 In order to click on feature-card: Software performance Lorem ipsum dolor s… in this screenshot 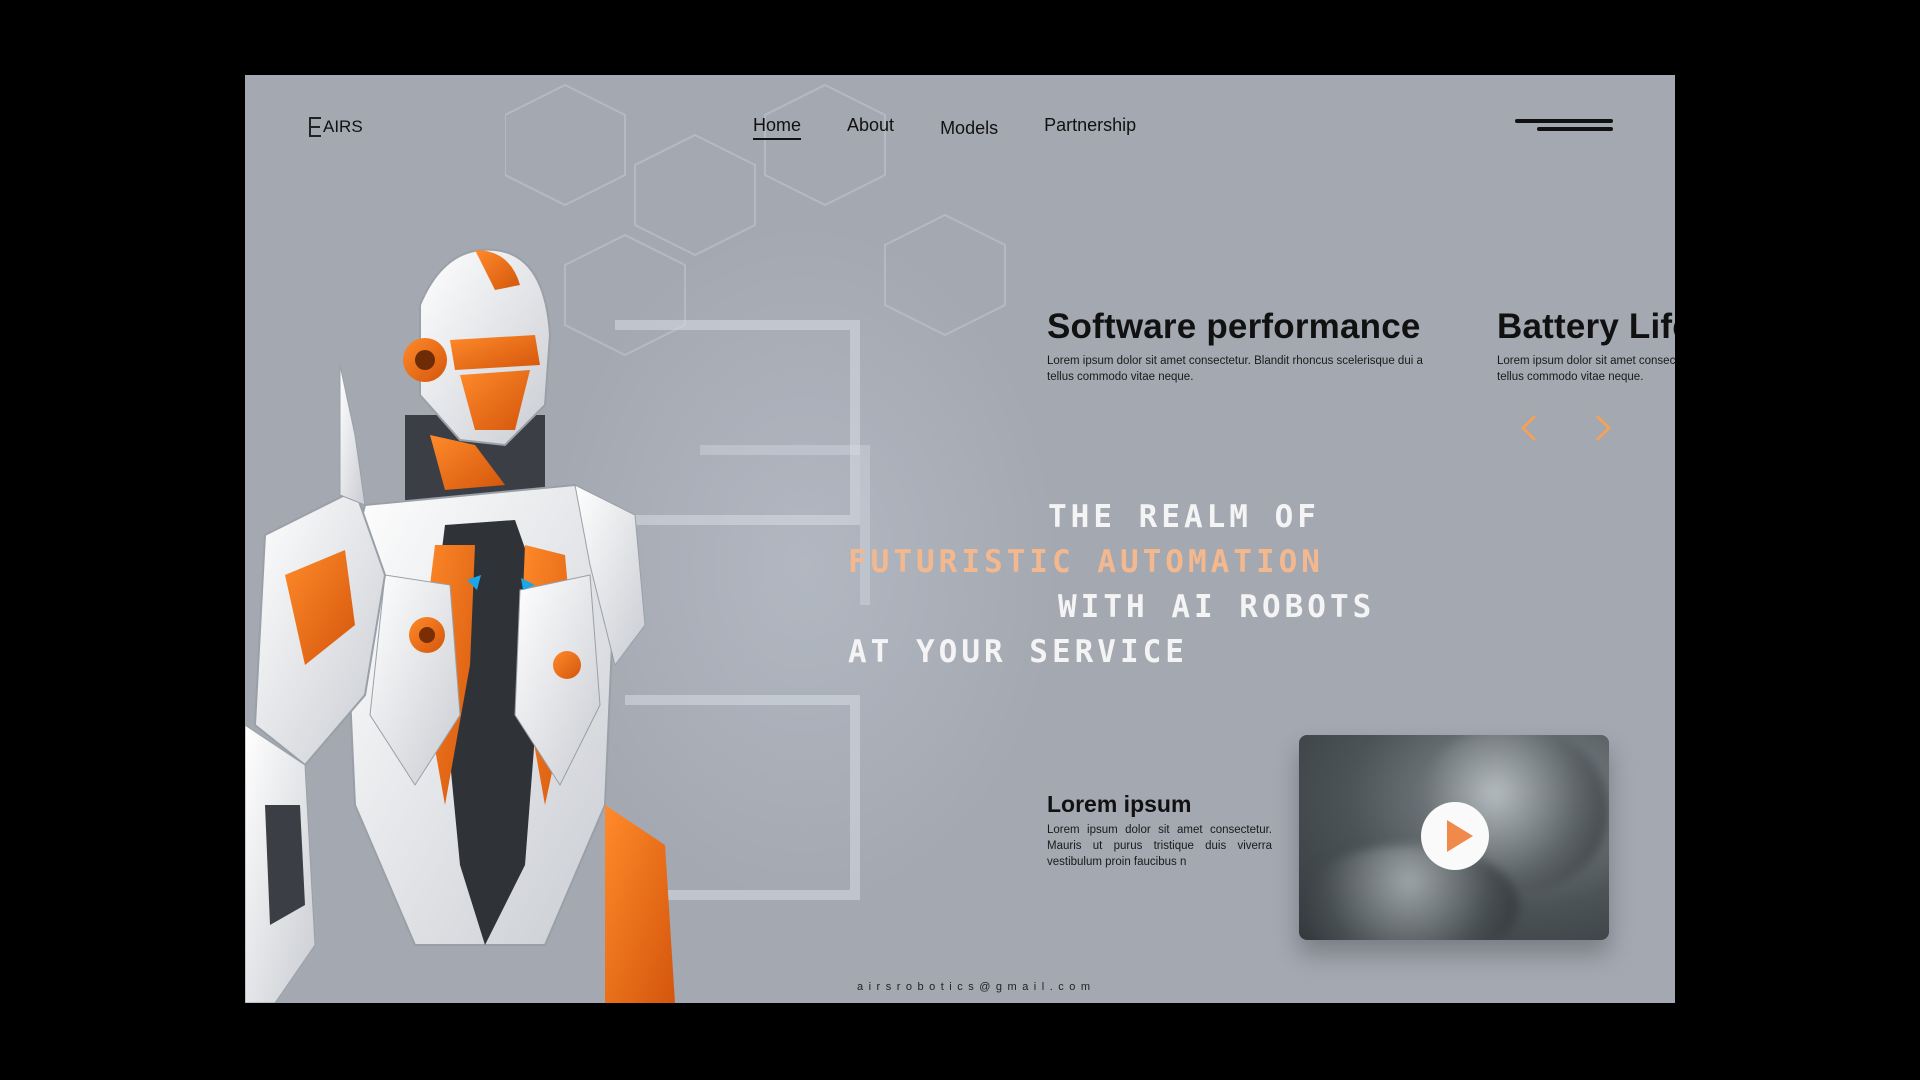, I will do `click(1244, 346)`.